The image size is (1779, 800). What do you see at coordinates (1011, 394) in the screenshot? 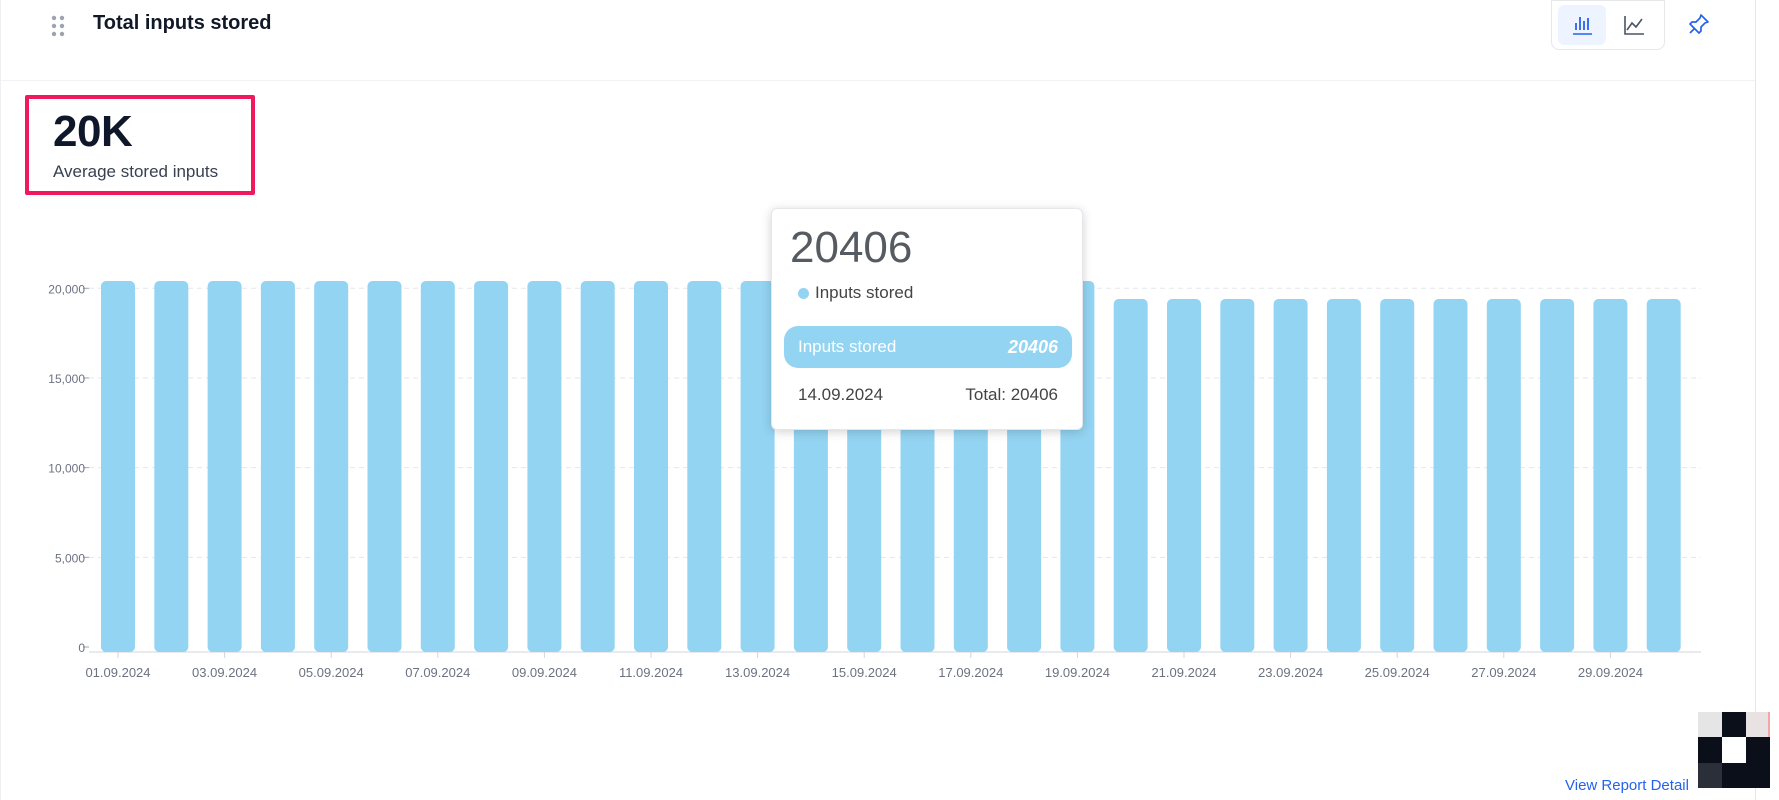
I see `tooltip-total: Total: 20406` at bounding box center [1011, 394].